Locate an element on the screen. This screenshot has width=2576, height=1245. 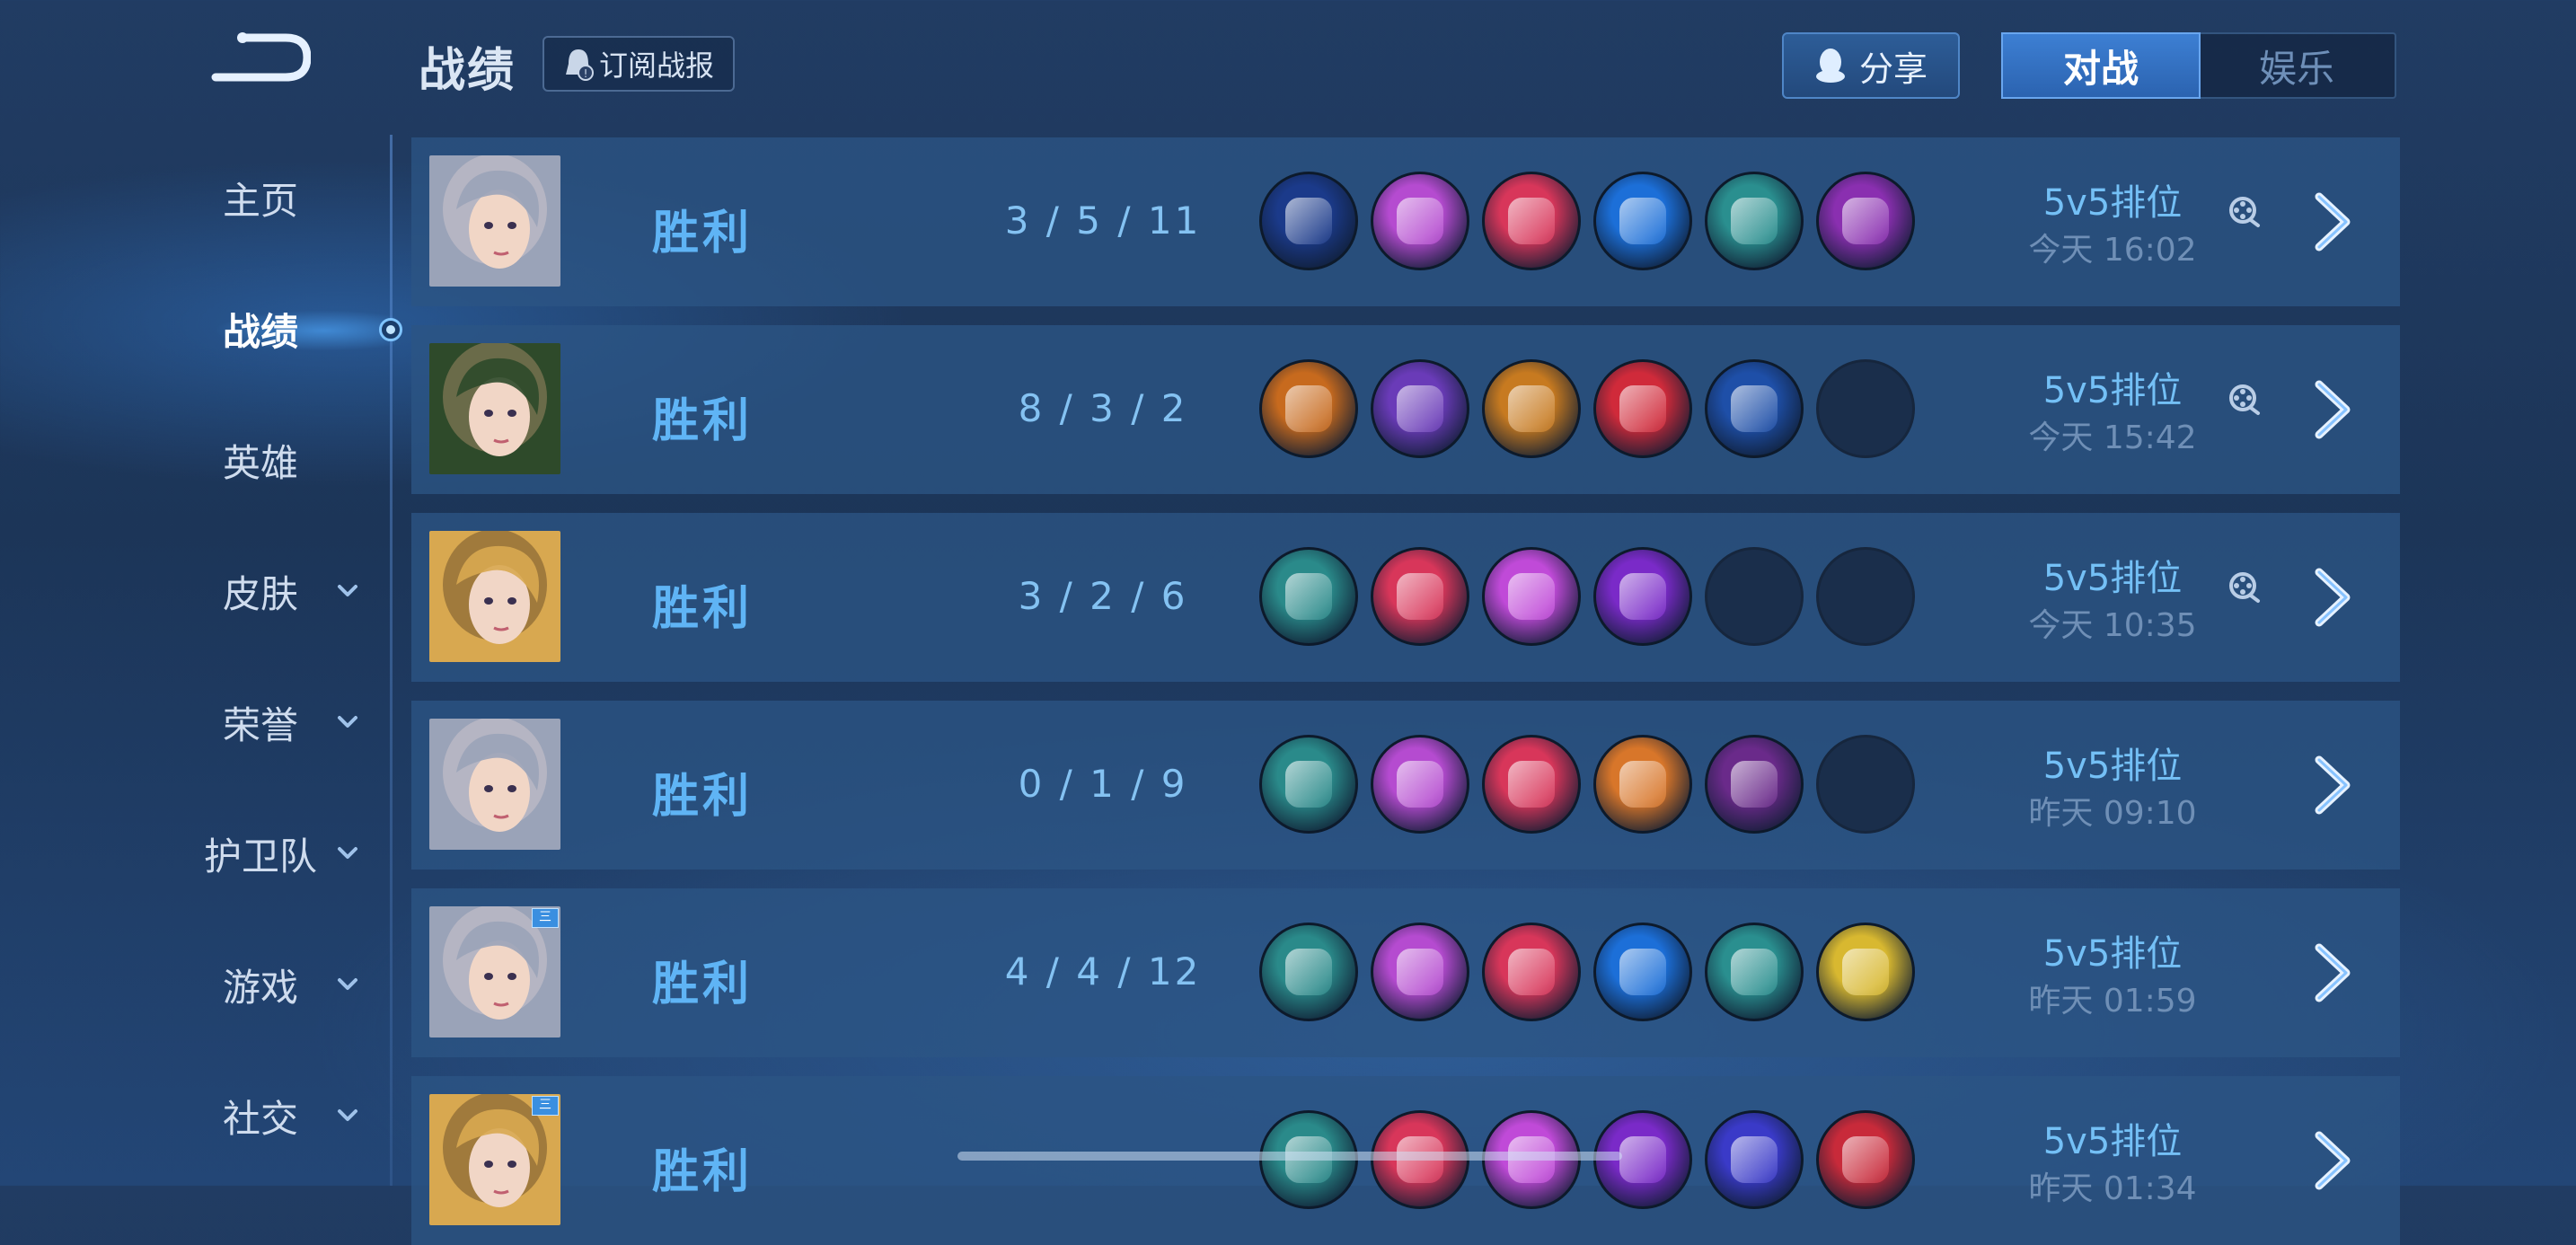
home-indicator is located at coordinates (1289, 1156).